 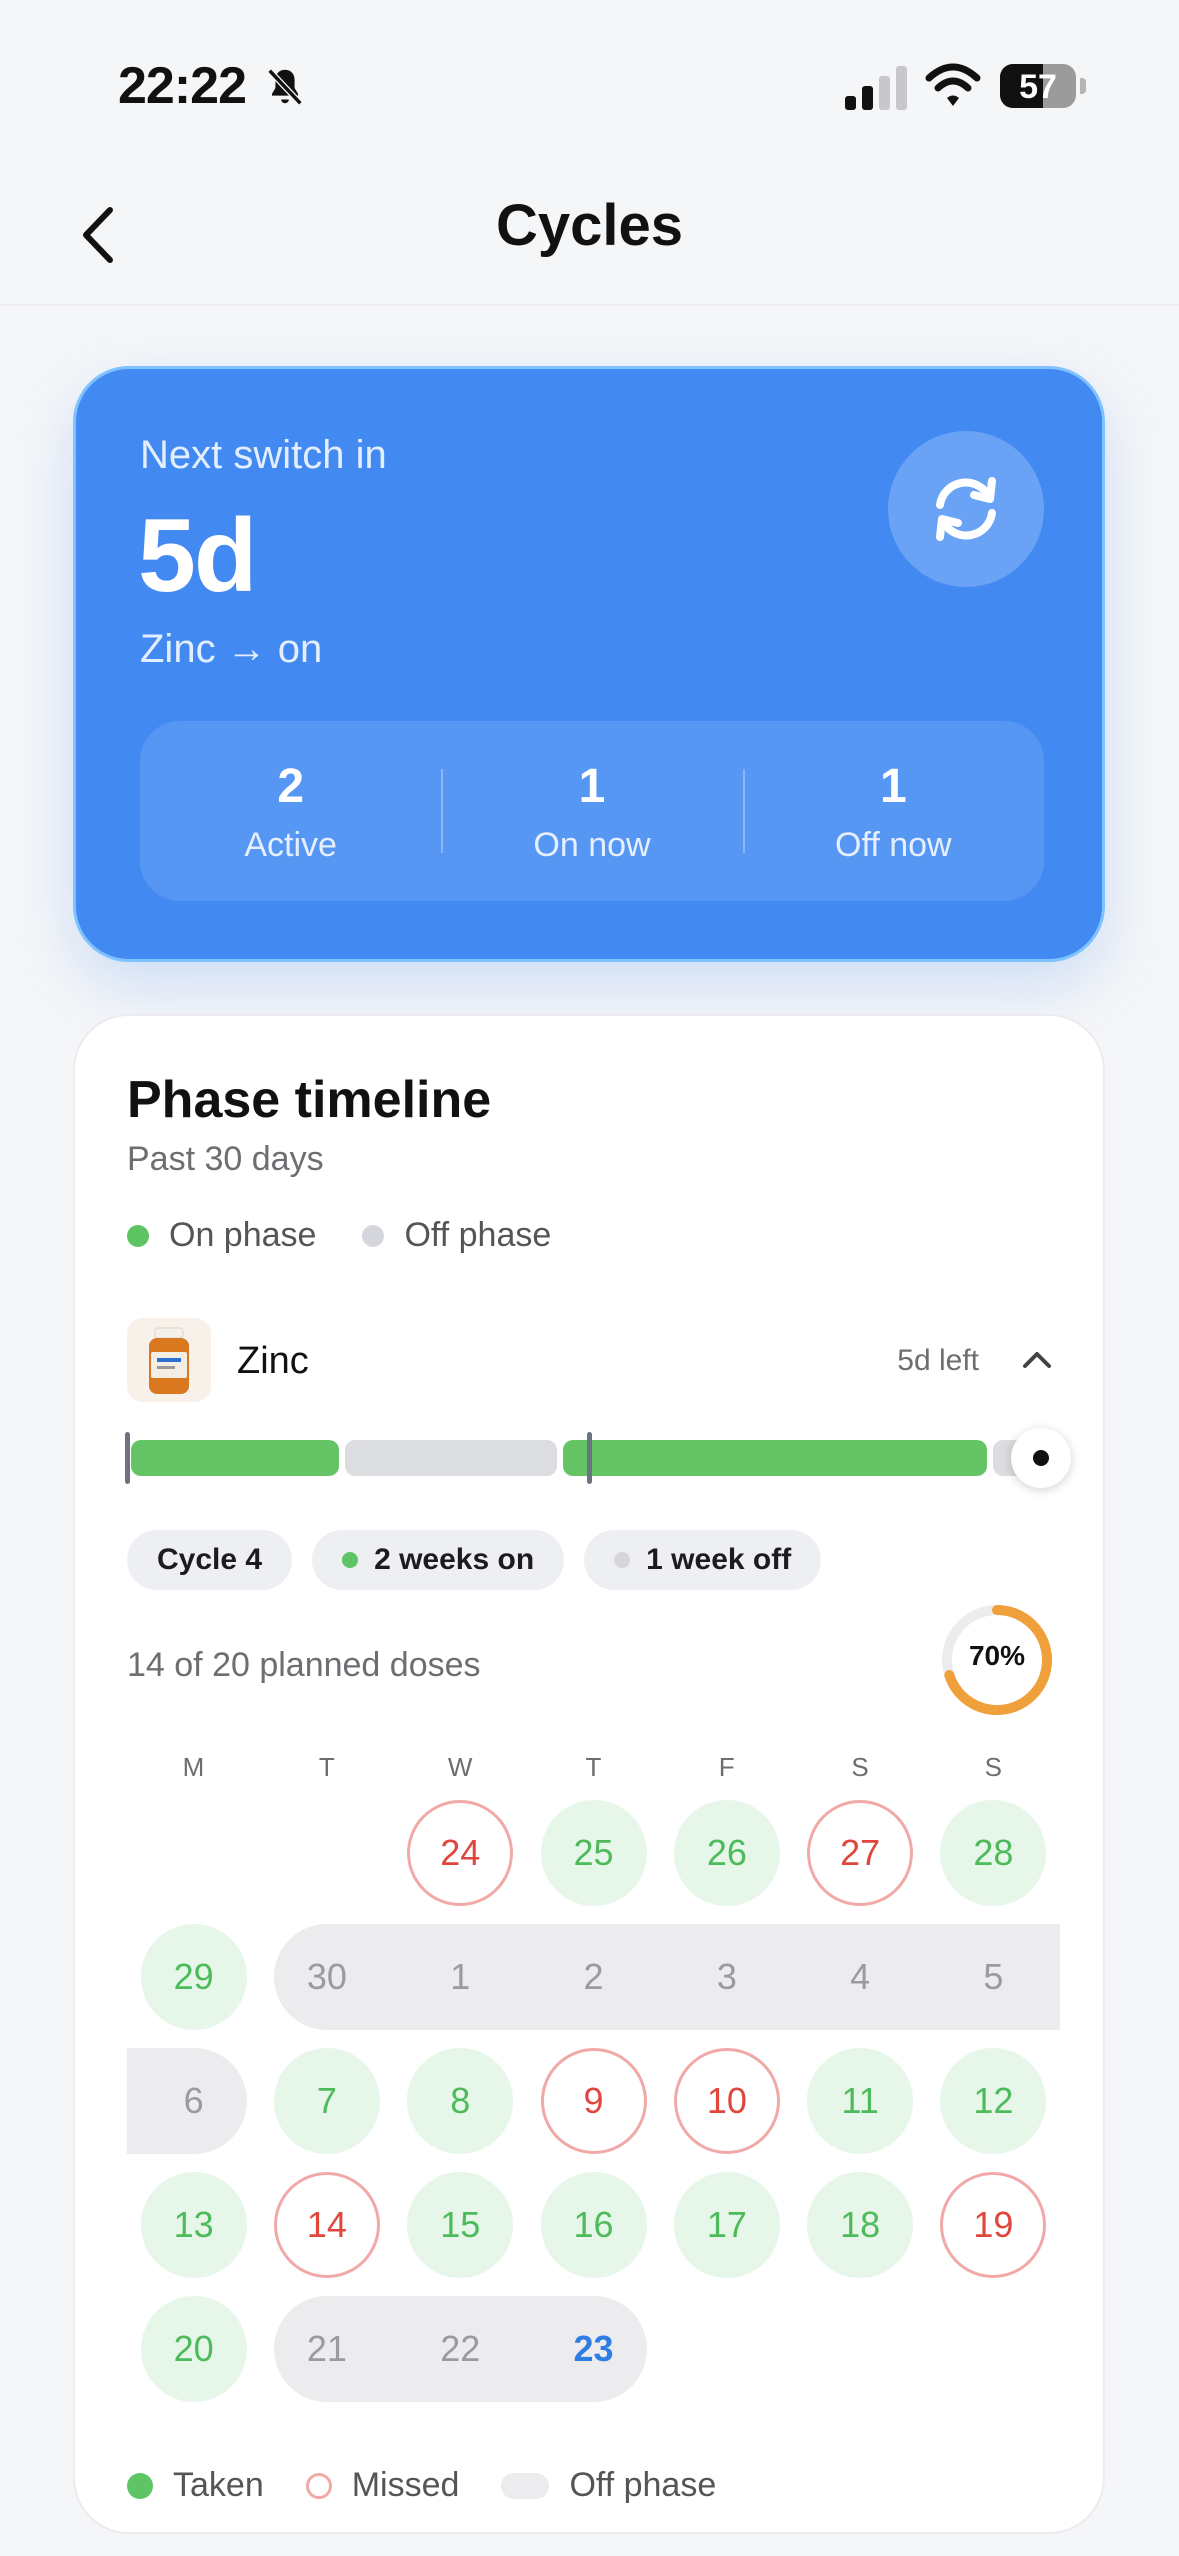 What do you see at coordinates (460, 2225) in the screenshot?
I see `calendar-day-15: 15` at bounding box center [460, 2225].